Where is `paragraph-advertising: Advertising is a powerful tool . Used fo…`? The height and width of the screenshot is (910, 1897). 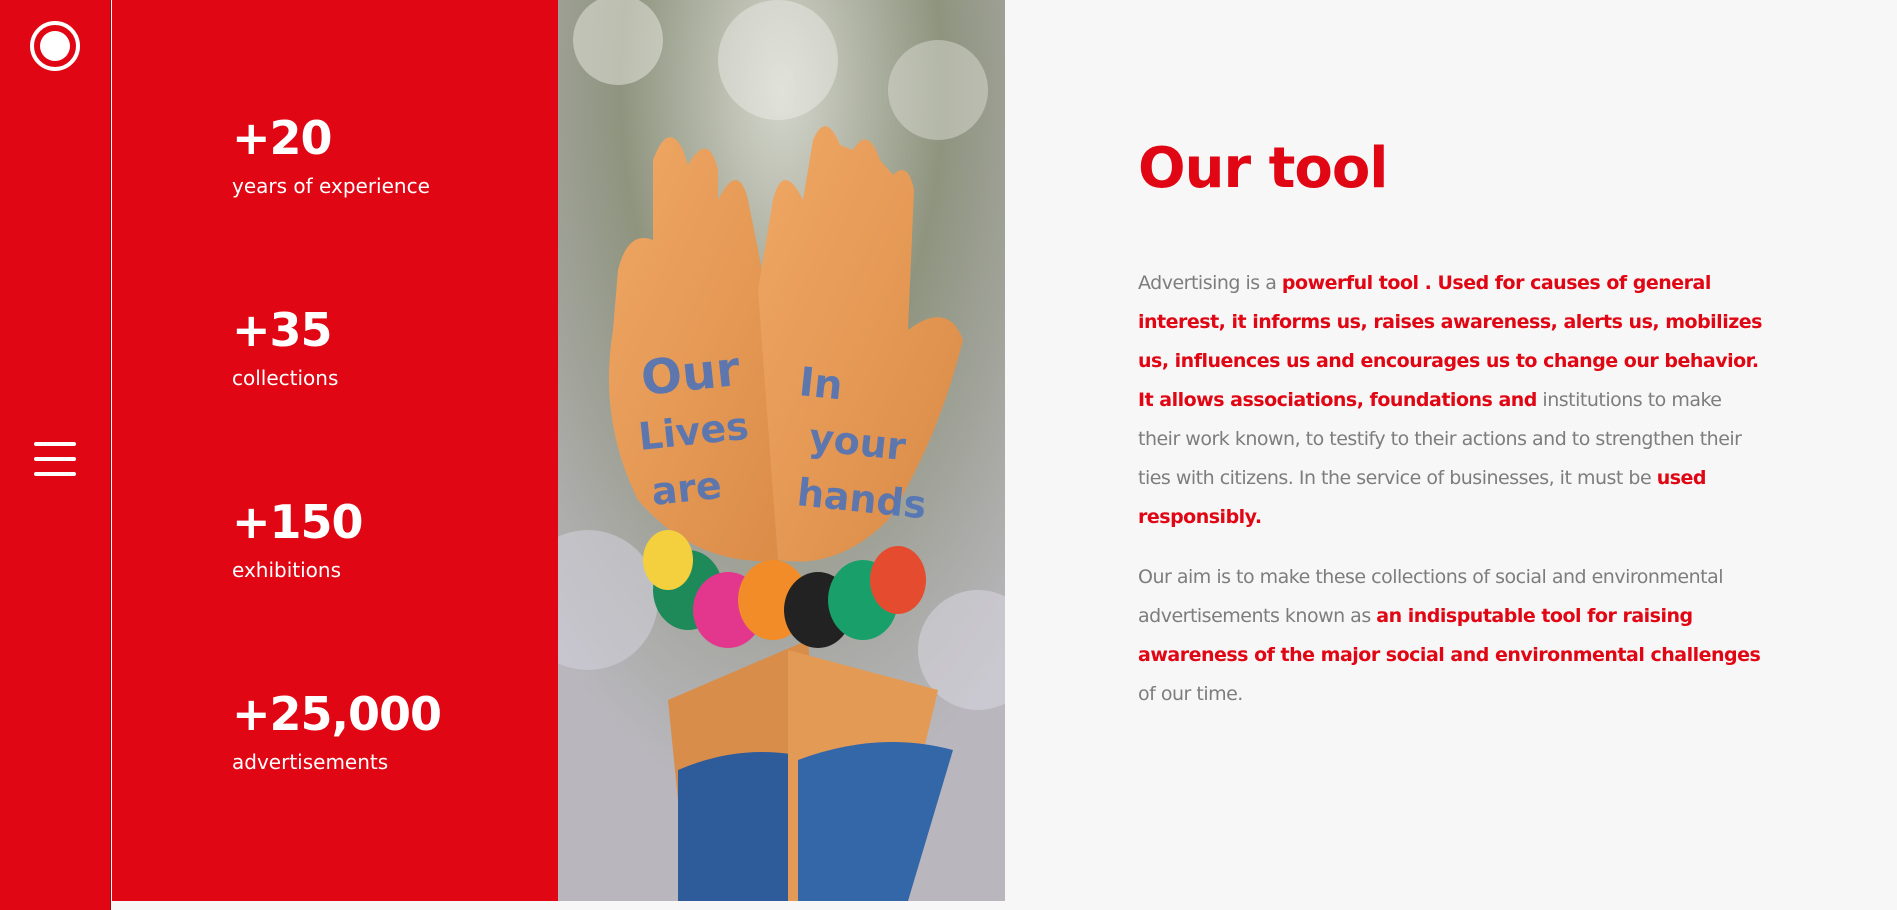
paragraph-advertising: Advertising is a powerful tool . Used fo… is located at coordinates (1453, 400).